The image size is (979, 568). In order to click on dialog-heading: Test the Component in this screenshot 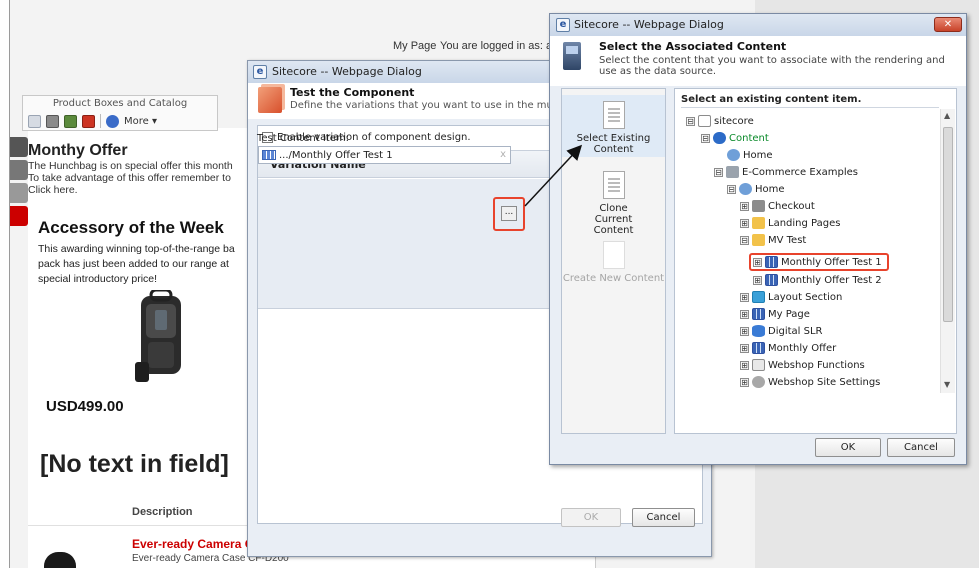, I will do `click(352, 92)`.